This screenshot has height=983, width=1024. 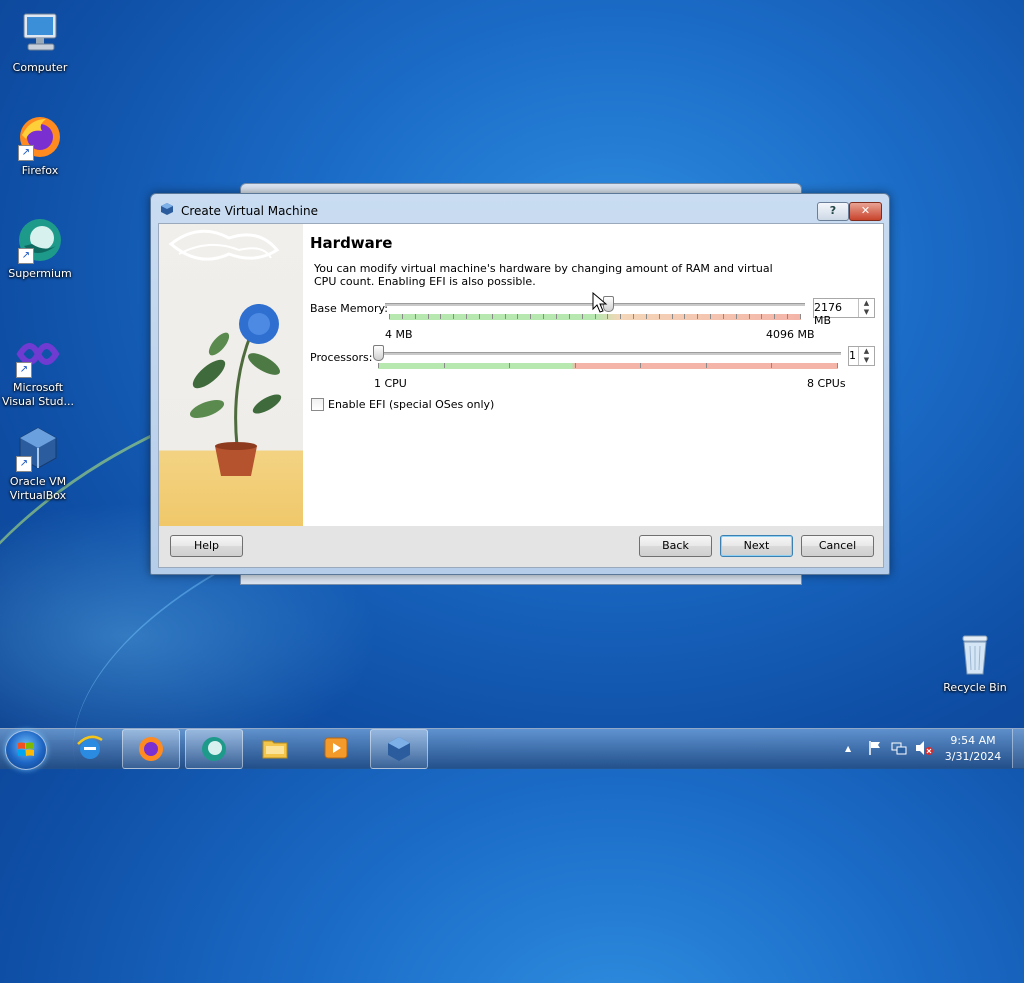 I want to click on virtualbox-icon, so click(x=399, y=749).